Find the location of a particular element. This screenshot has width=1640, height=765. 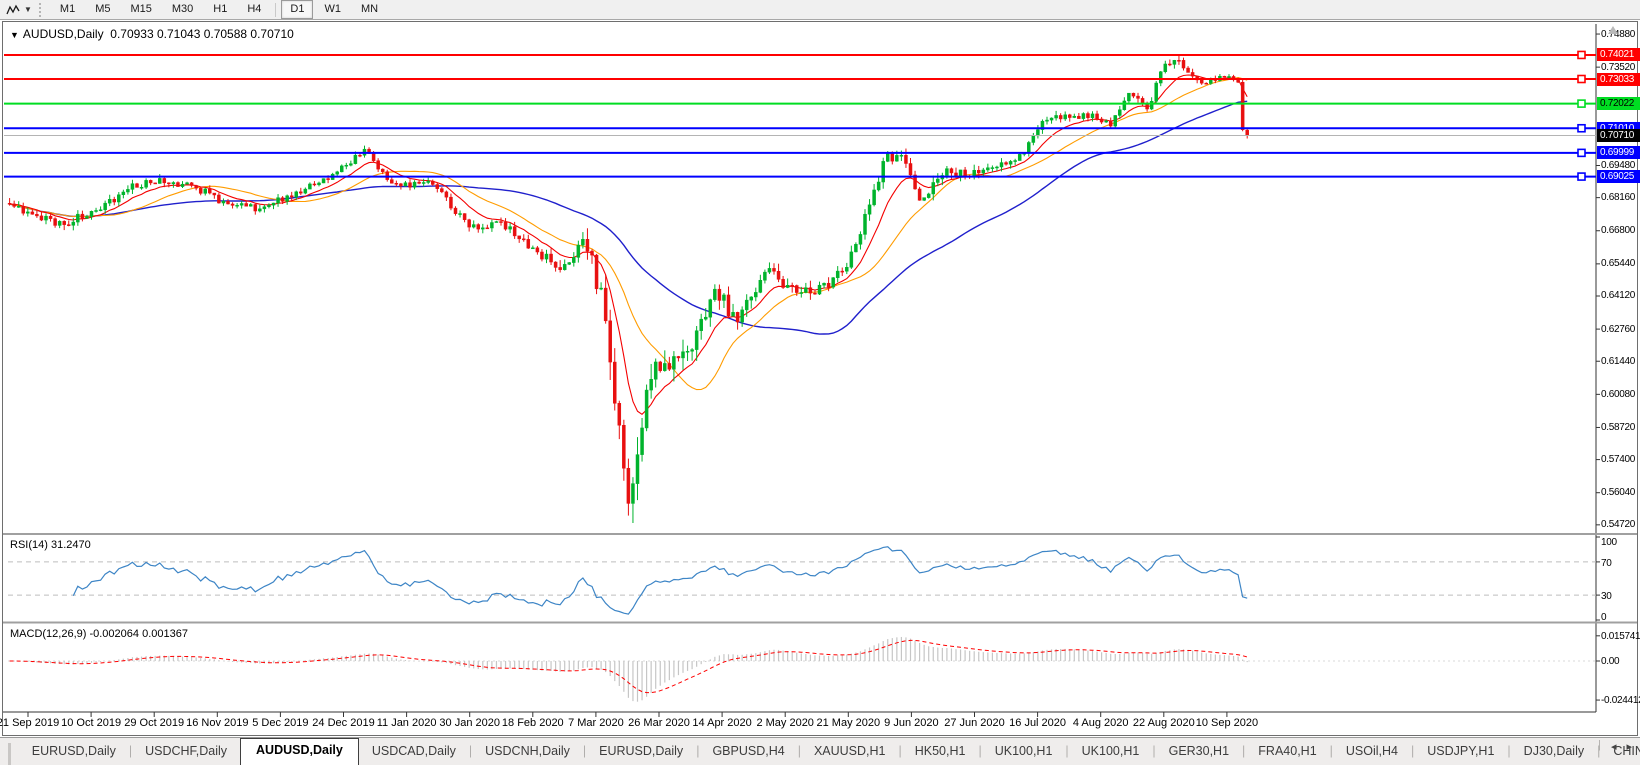

time-axis-label: 10 Sep 2020 is located at coordinates (1227, 723).